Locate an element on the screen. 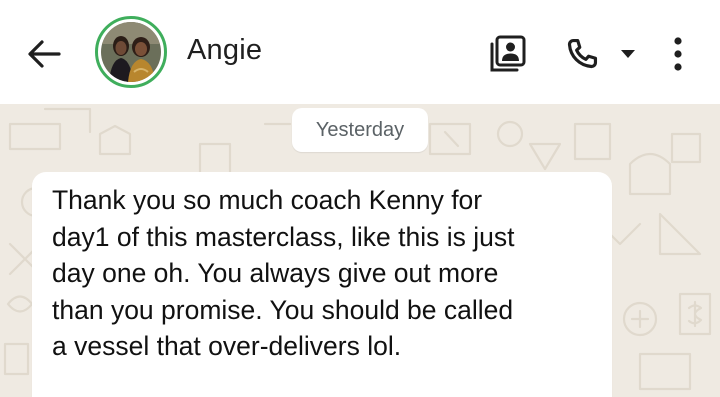 Image resolution: width=720 pixels, height=397 pixels. date-separator: Yesterday is located at coordinates (360, 130).